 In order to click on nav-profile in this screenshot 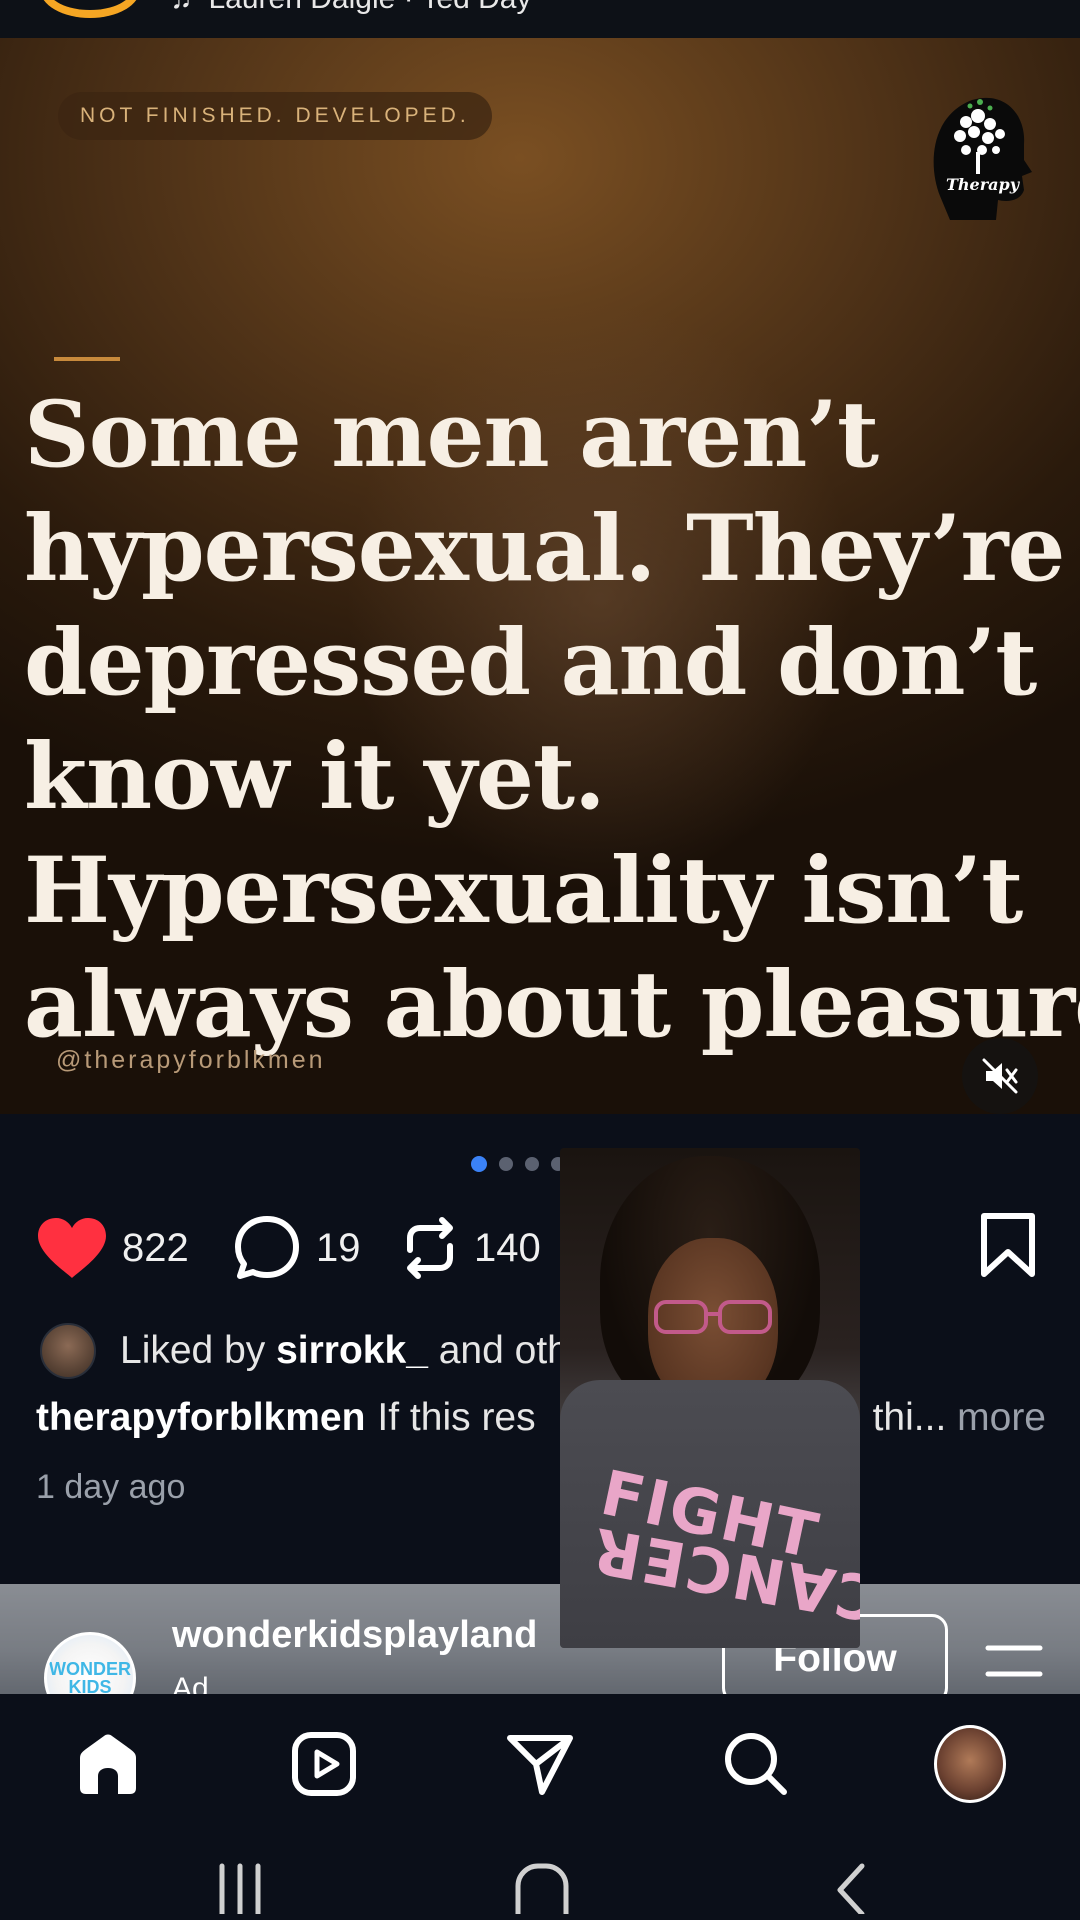, I will do `click(970, 1764)`.